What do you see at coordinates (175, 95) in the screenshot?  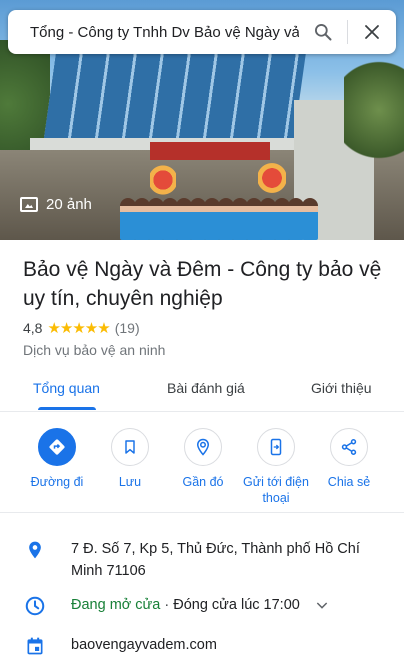 I see `photo-building-glass` at bounding box center [175, 95].